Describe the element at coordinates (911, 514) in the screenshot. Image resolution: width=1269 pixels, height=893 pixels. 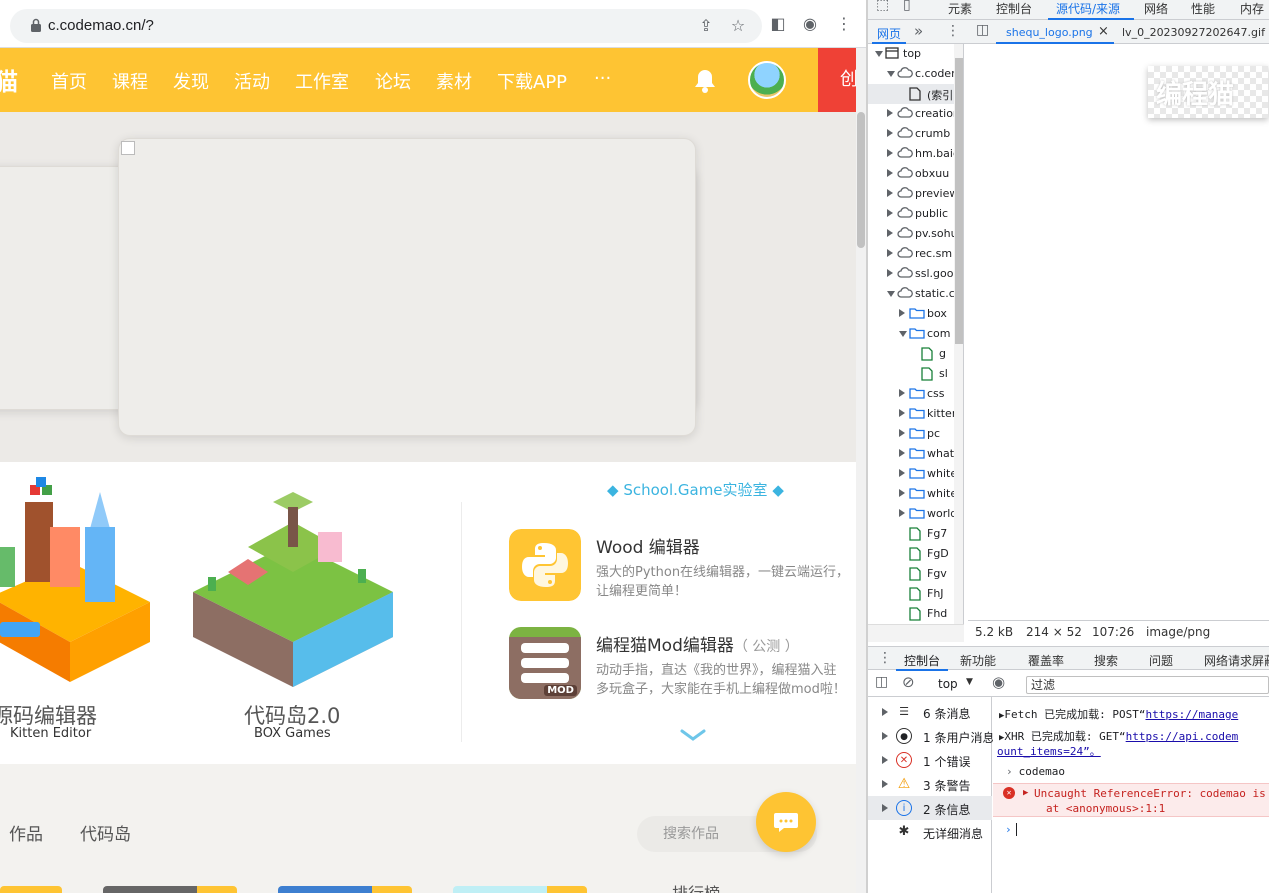
I see `tree-item: world` at that location.